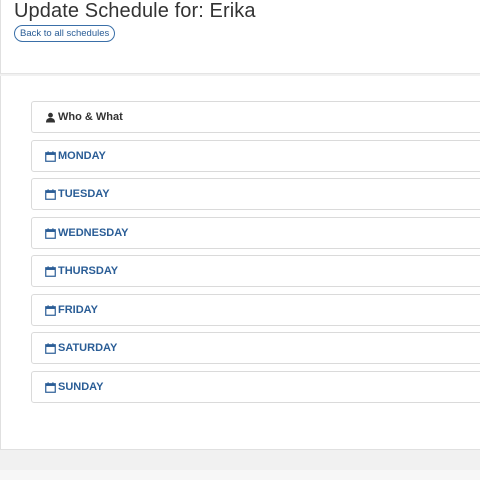 This screenshot has width=480, height=480. Describe the element at coordinates (93, 233) in the screenshot. I see `section-wednesday-label: WEDNESDAY` at that location.